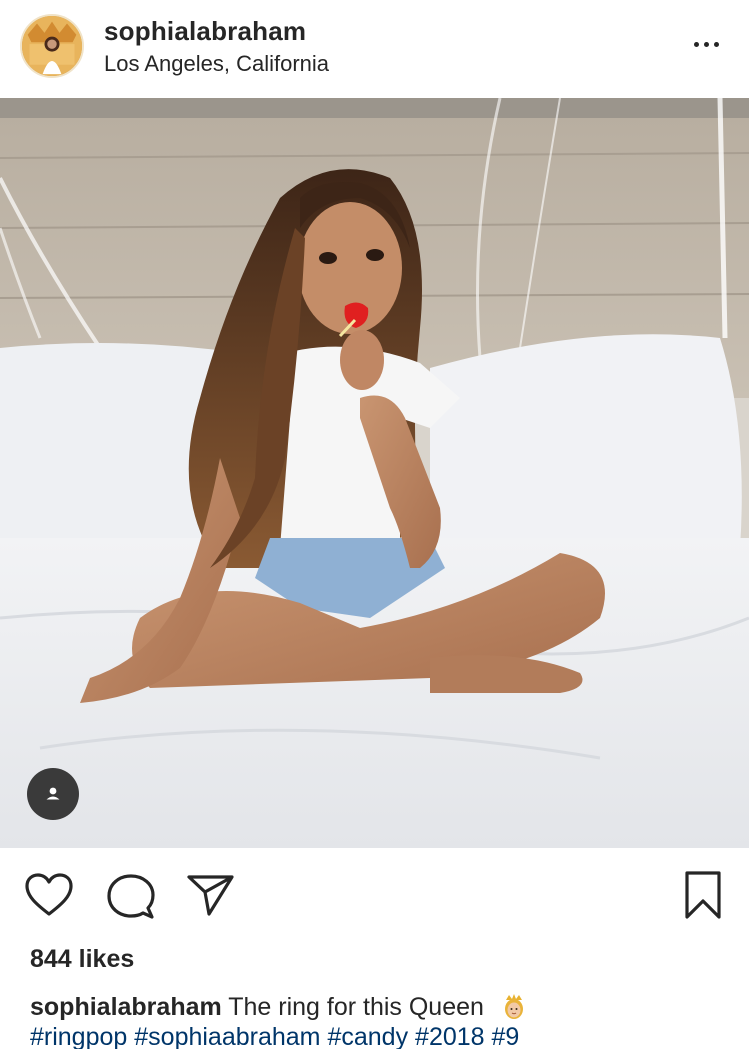 The image size is (749, 1049). Describe the element at coordinates (367, 1036) in the screenshot. I see `hashtag-link: #candy` at that location.